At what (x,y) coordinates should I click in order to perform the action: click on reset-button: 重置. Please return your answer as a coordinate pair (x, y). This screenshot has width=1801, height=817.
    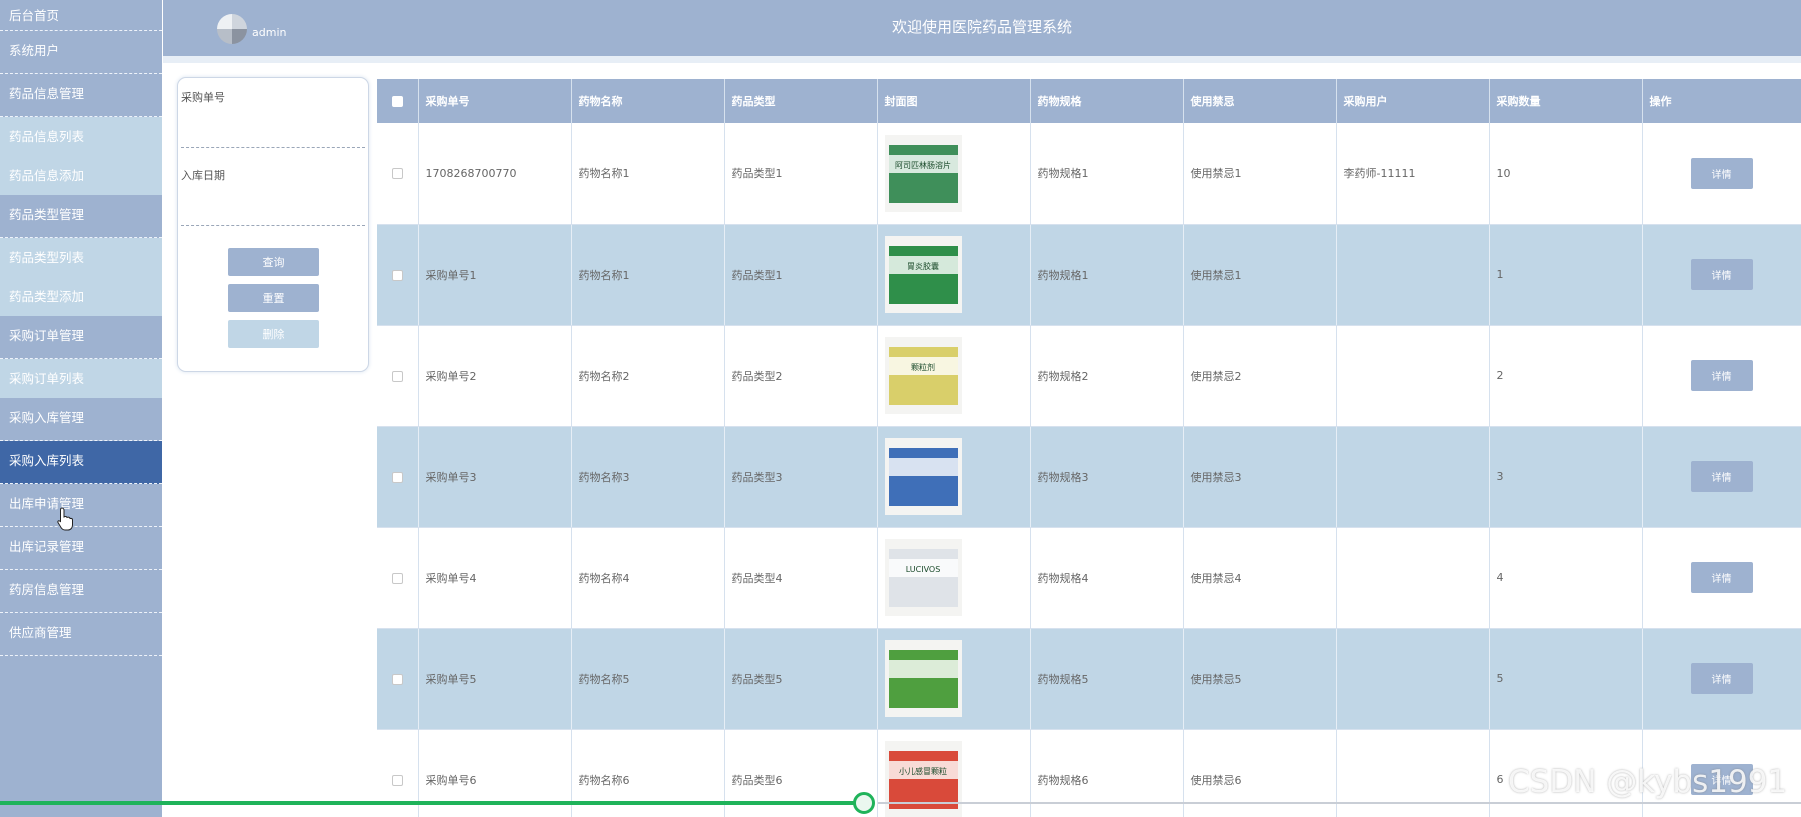
    Looking at the image, I should click on (273, 298).